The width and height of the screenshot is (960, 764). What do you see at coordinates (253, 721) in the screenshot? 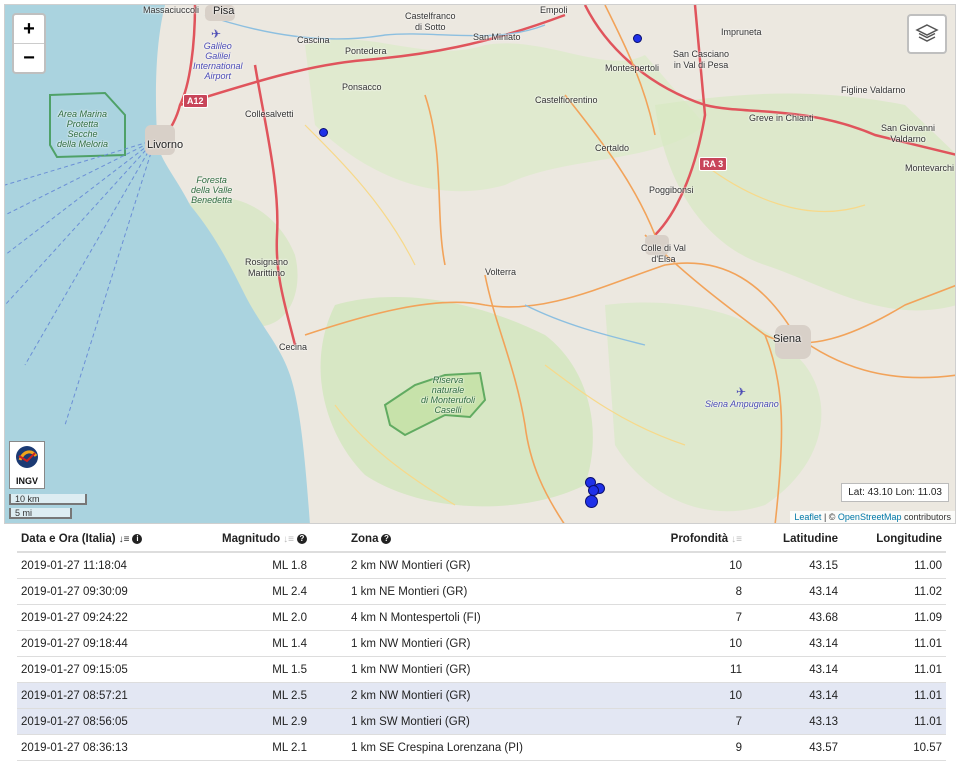
I see `cell-magnitude: ML 2.9` at bounding box center [253, 721].